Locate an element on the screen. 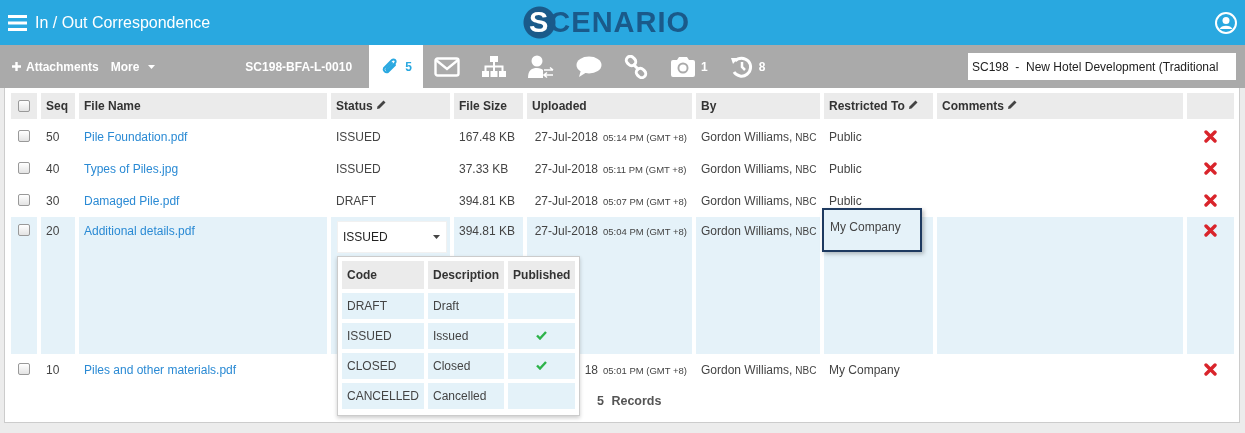  status-option: CLOSED Closed is located at coordinates (459, 368).